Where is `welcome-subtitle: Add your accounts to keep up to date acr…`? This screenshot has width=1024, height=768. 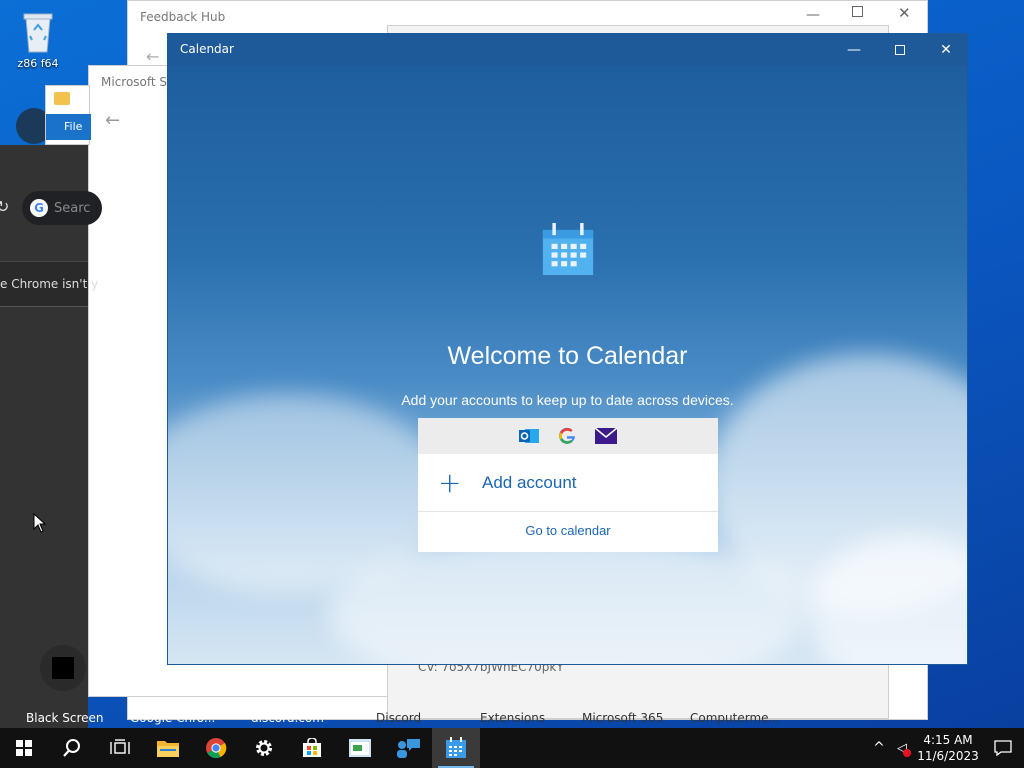
welcome-subtitle: Add your accounts to keep up to date acr… is located at coordinates (567, 400).